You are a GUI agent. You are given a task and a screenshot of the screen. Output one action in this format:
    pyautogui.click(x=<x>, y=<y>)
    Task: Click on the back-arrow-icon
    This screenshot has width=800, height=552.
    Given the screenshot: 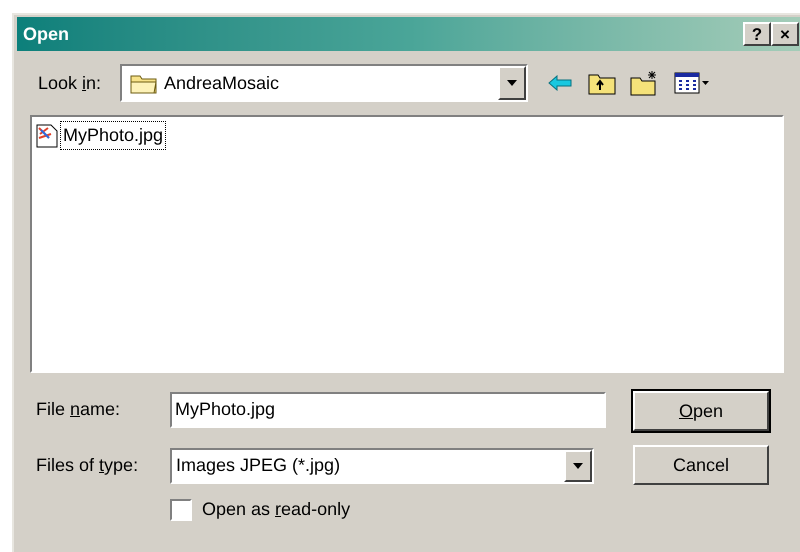 What is the action you would take?
    pyautogui.click(x=560, y=83)
    